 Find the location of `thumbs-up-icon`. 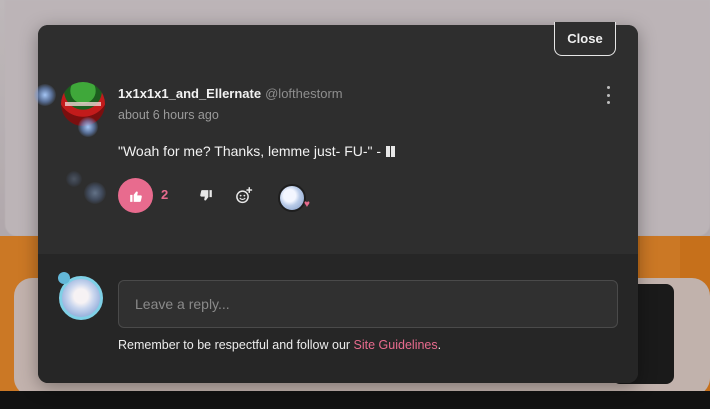

thumbs-up-icon is located at coordinates (135, 196).